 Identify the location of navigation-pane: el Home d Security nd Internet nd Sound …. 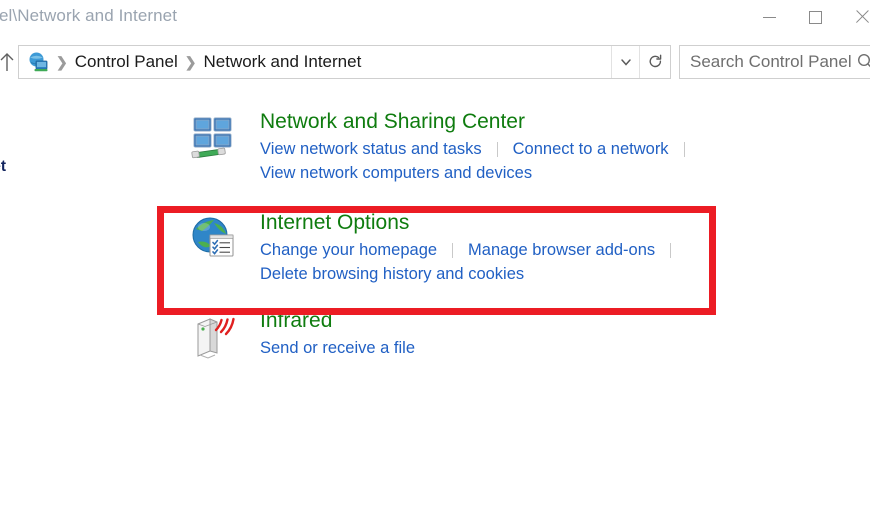
(43, 209).